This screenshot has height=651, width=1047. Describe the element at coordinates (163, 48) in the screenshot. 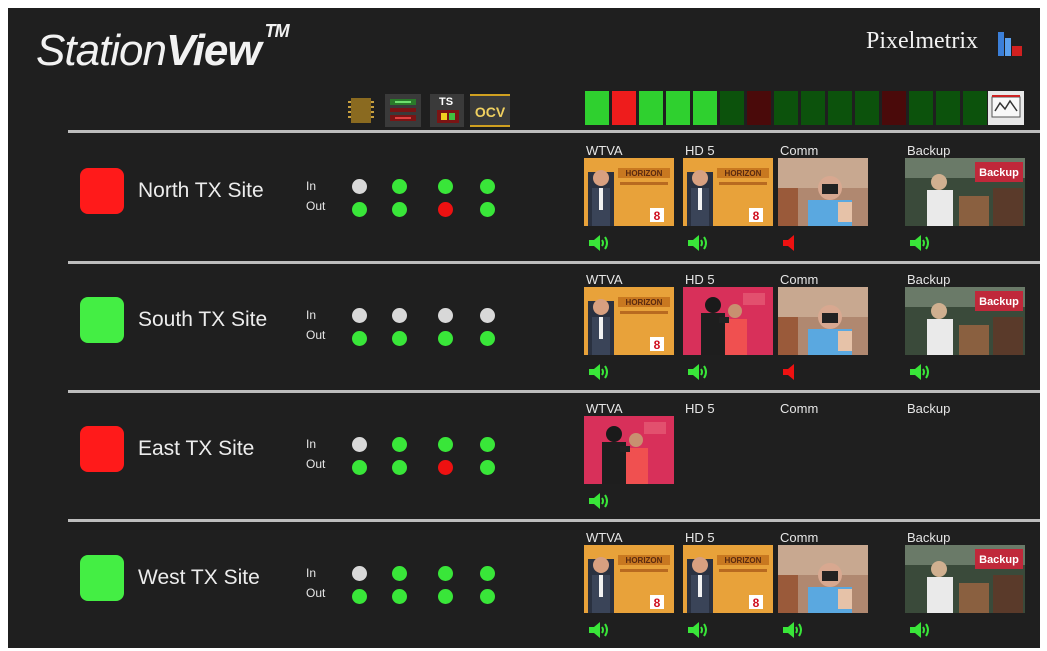

I see `app-title: StationView TM` at that location.